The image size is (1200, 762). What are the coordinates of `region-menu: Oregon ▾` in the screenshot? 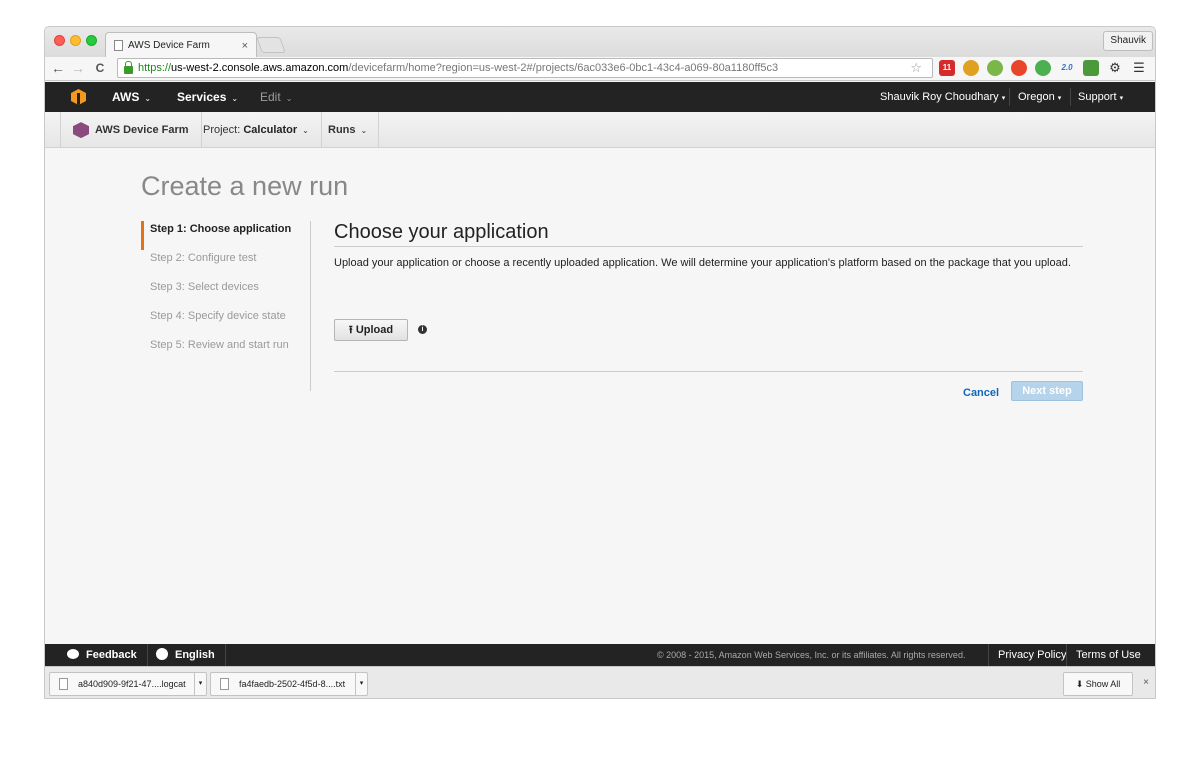 It's located at (1039, 97).